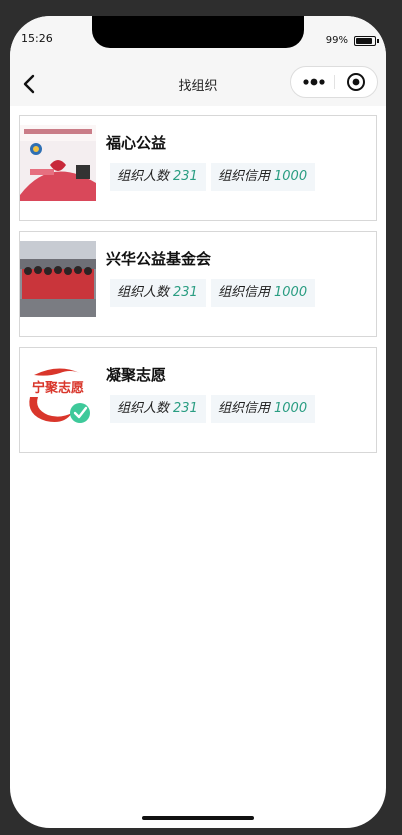  What do you see at coordinates (198, 84) in the screenshot?
I see `nav-bar: 找组织` at bounding box center [198, 84].